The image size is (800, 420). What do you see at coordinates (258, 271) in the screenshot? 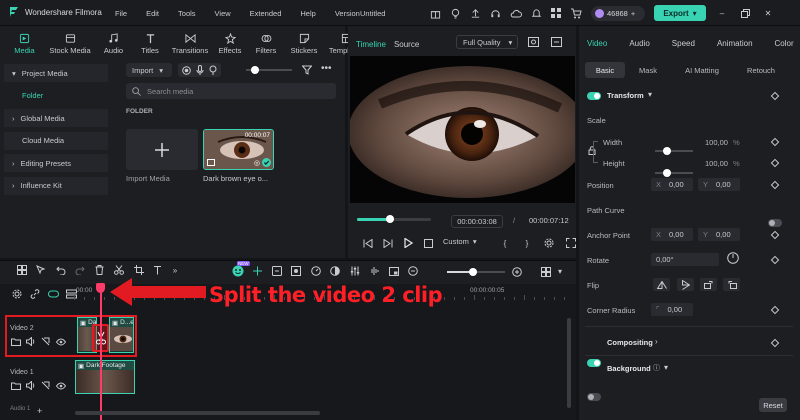
I see `snap-icon` at bounding box center [258, 271].